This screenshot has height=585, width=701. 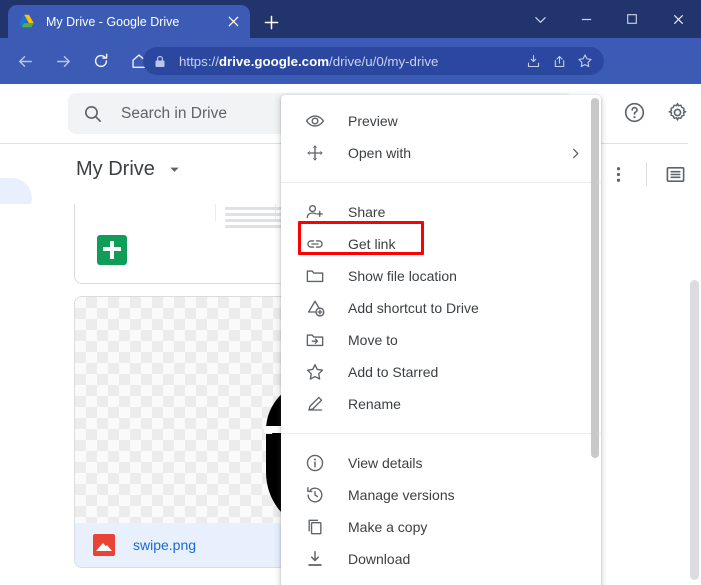 I want to click on star-icon, so click(x=315, y=372).